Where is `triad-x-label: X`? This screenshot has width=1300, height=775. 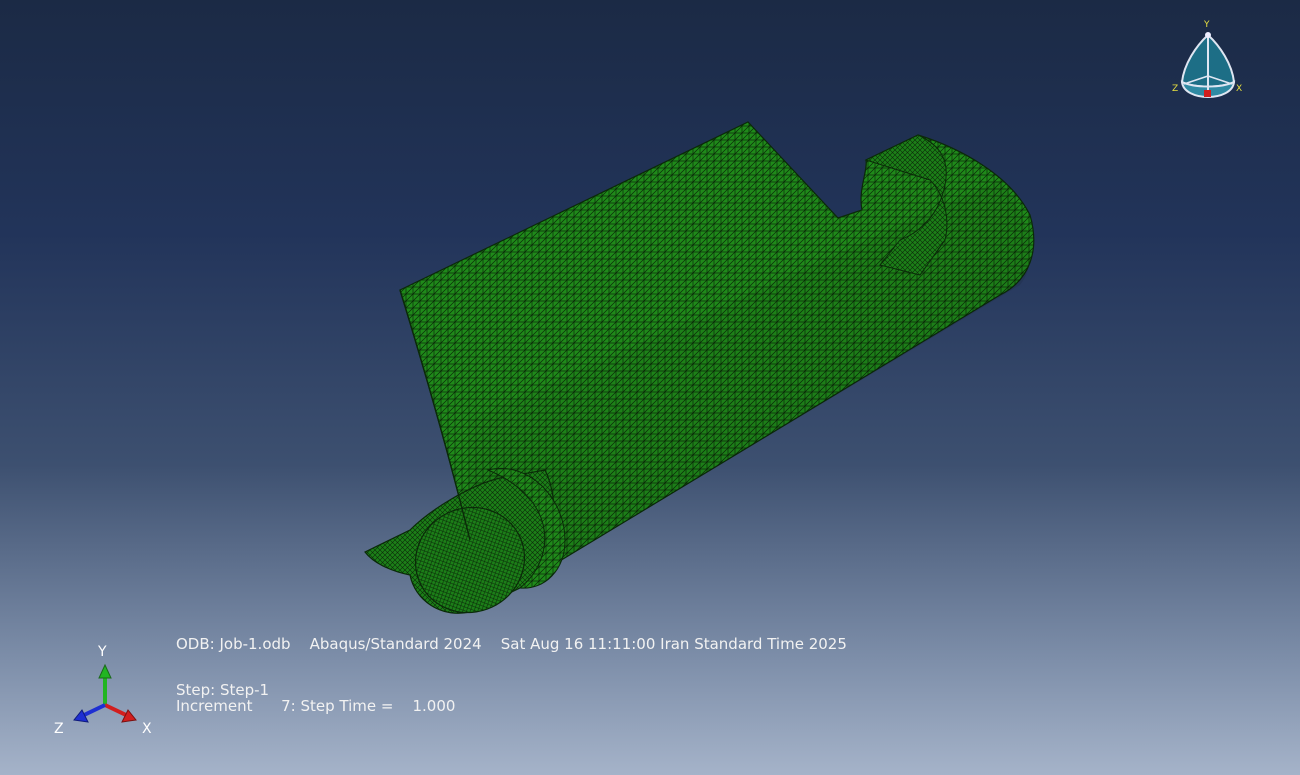 triad-x-label: X is located at coordinates (147, 729).